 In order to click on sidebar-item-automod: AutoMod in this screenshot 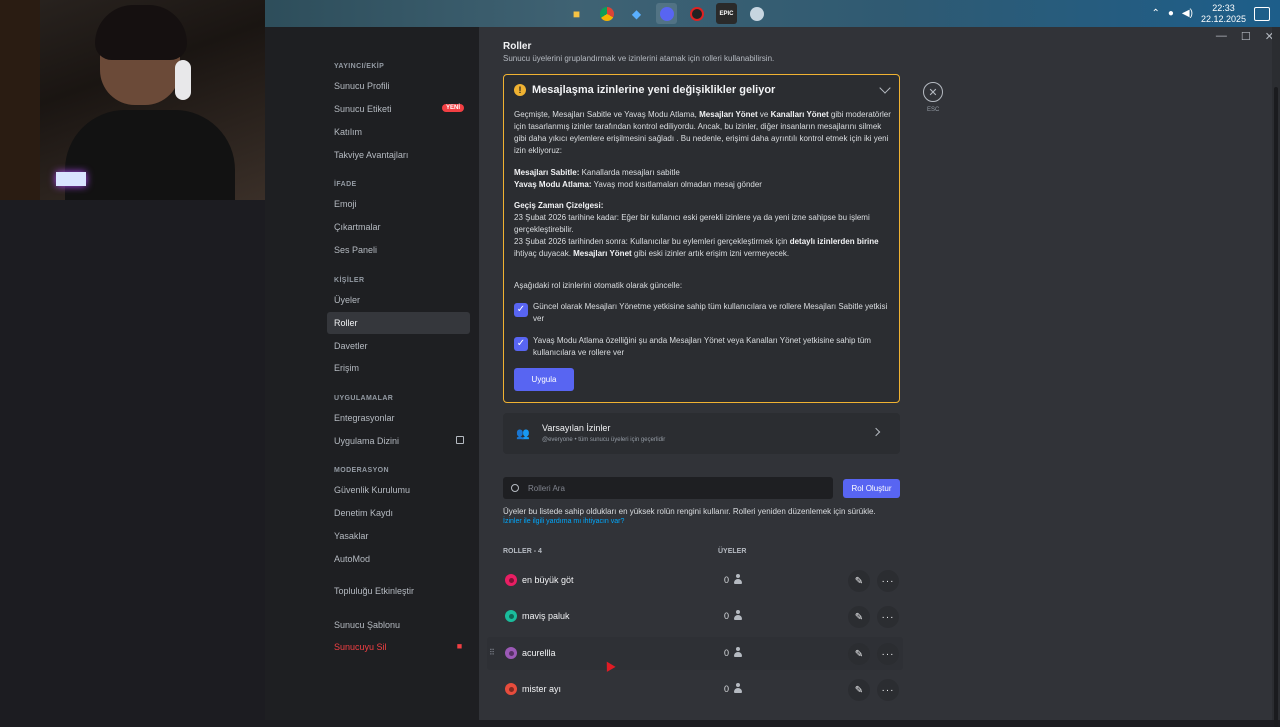, I will do `click(398, 559)`.